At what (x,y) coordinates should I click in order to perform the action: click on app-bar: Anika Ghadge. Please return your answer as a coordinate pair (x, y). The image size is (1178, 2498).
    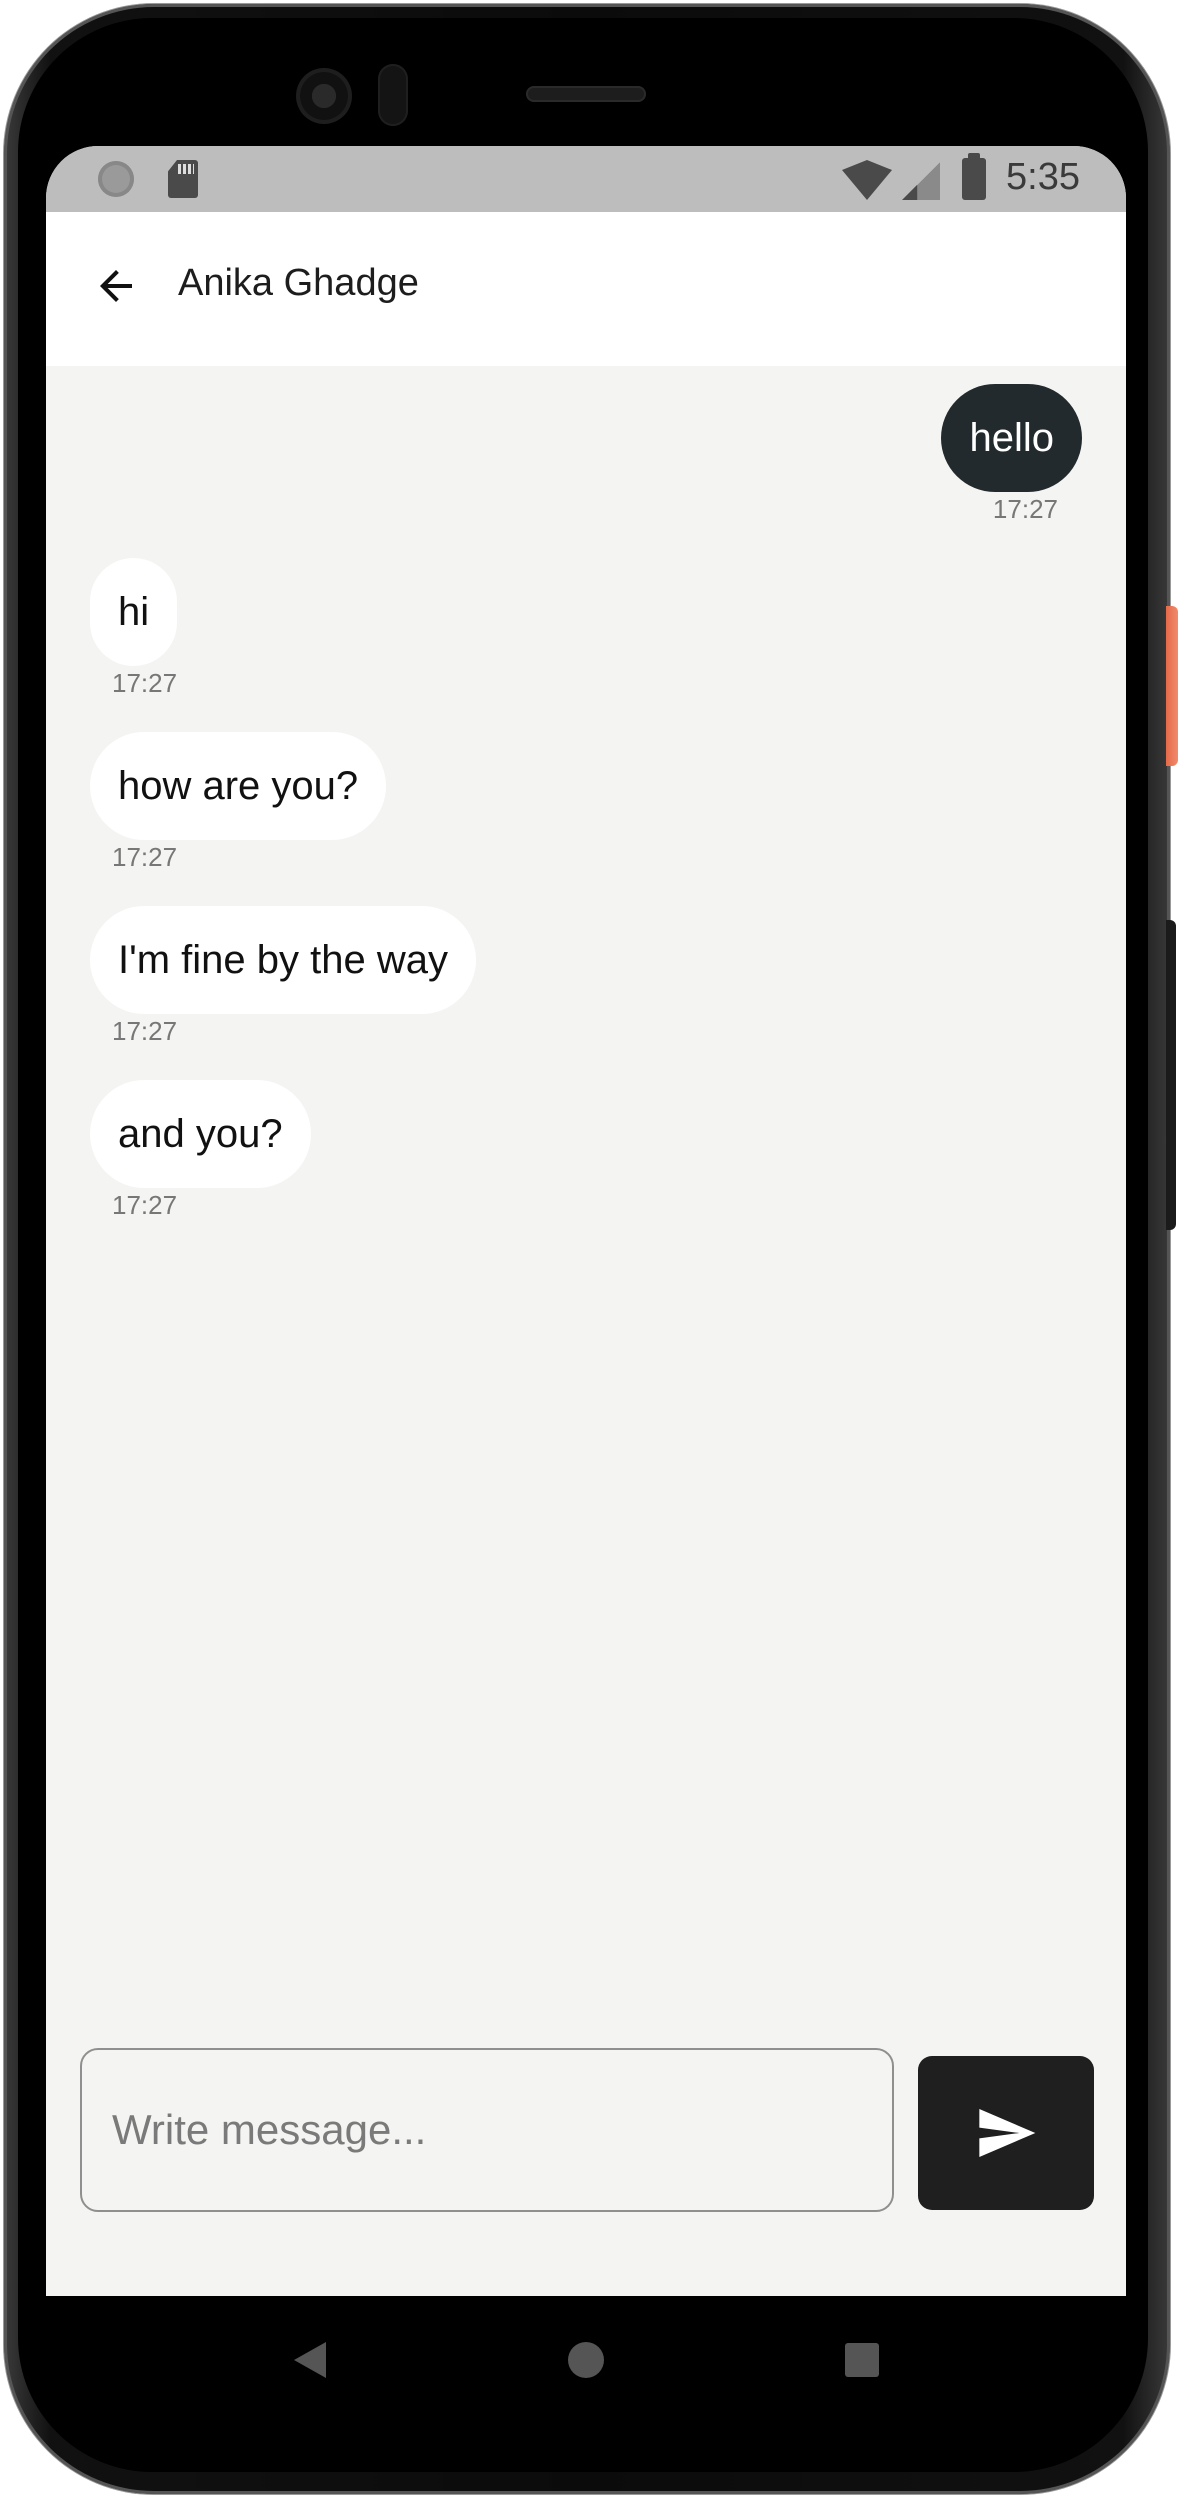
    Looking at the image, I should click on (586, 289).